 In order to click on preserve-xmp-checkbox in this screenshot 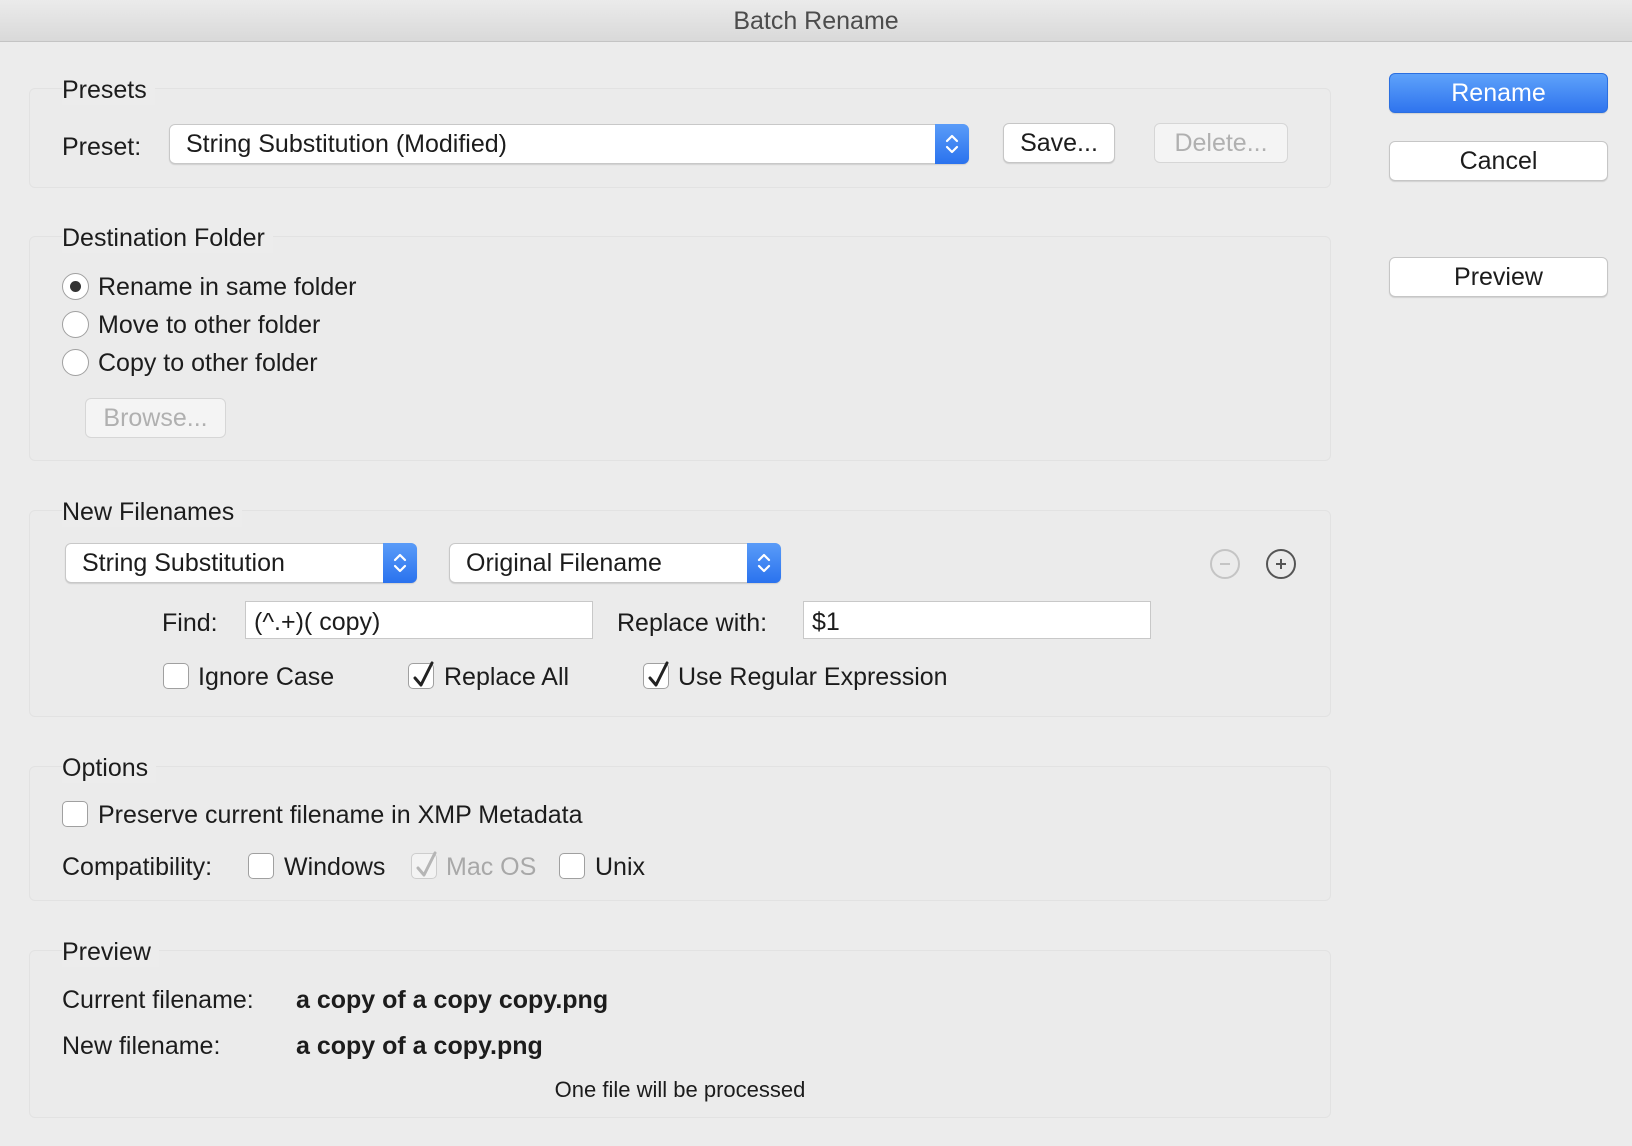, I will do `click(75, 814)`.